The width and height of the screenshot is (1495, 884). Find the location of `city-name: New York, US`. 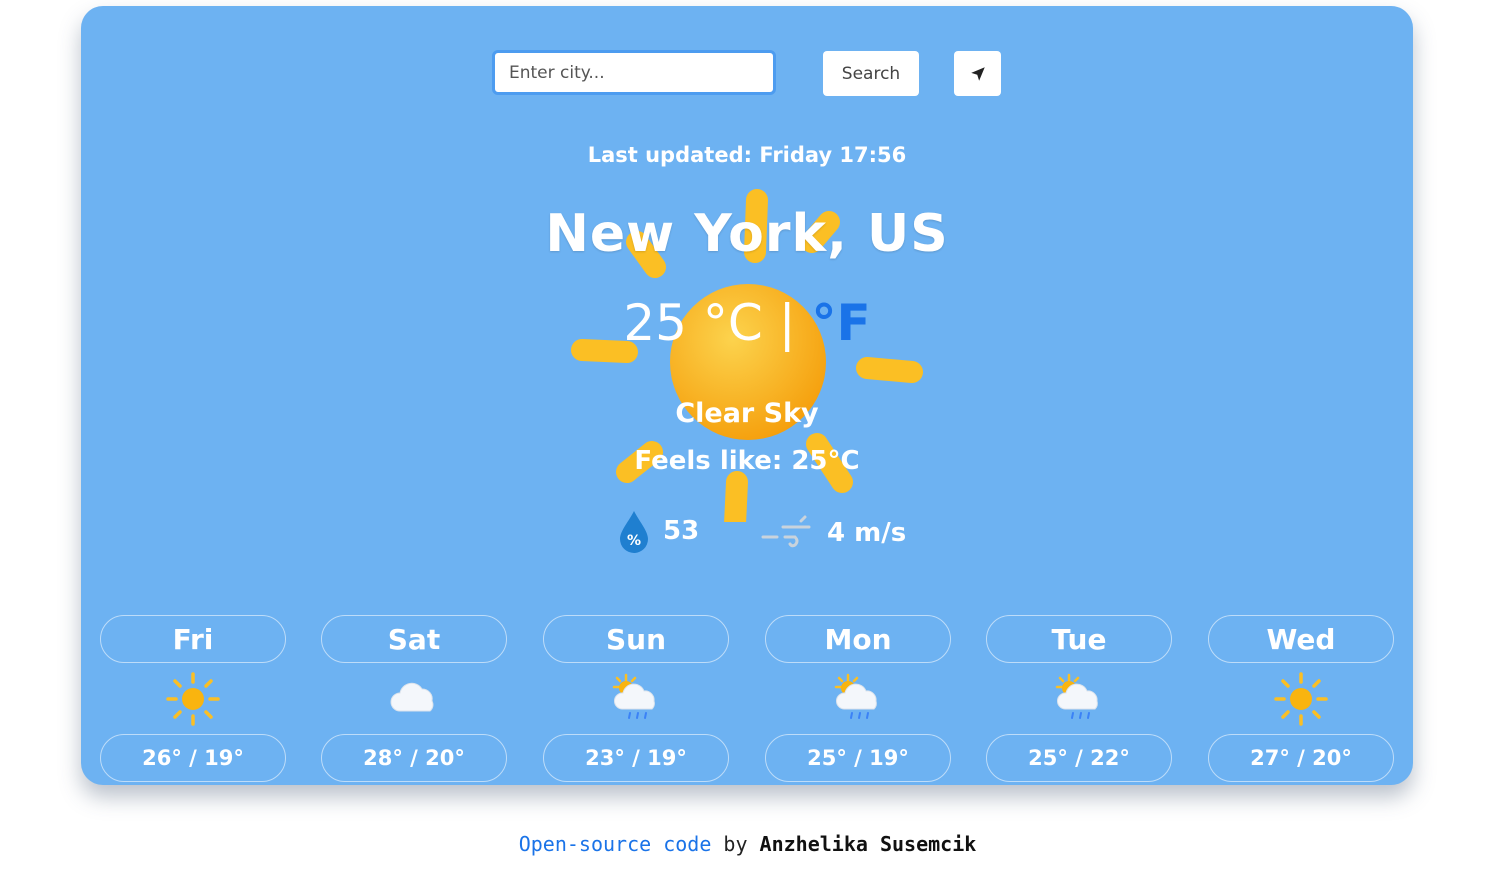

city-name: New York, US is located at coordinates (747, 234).